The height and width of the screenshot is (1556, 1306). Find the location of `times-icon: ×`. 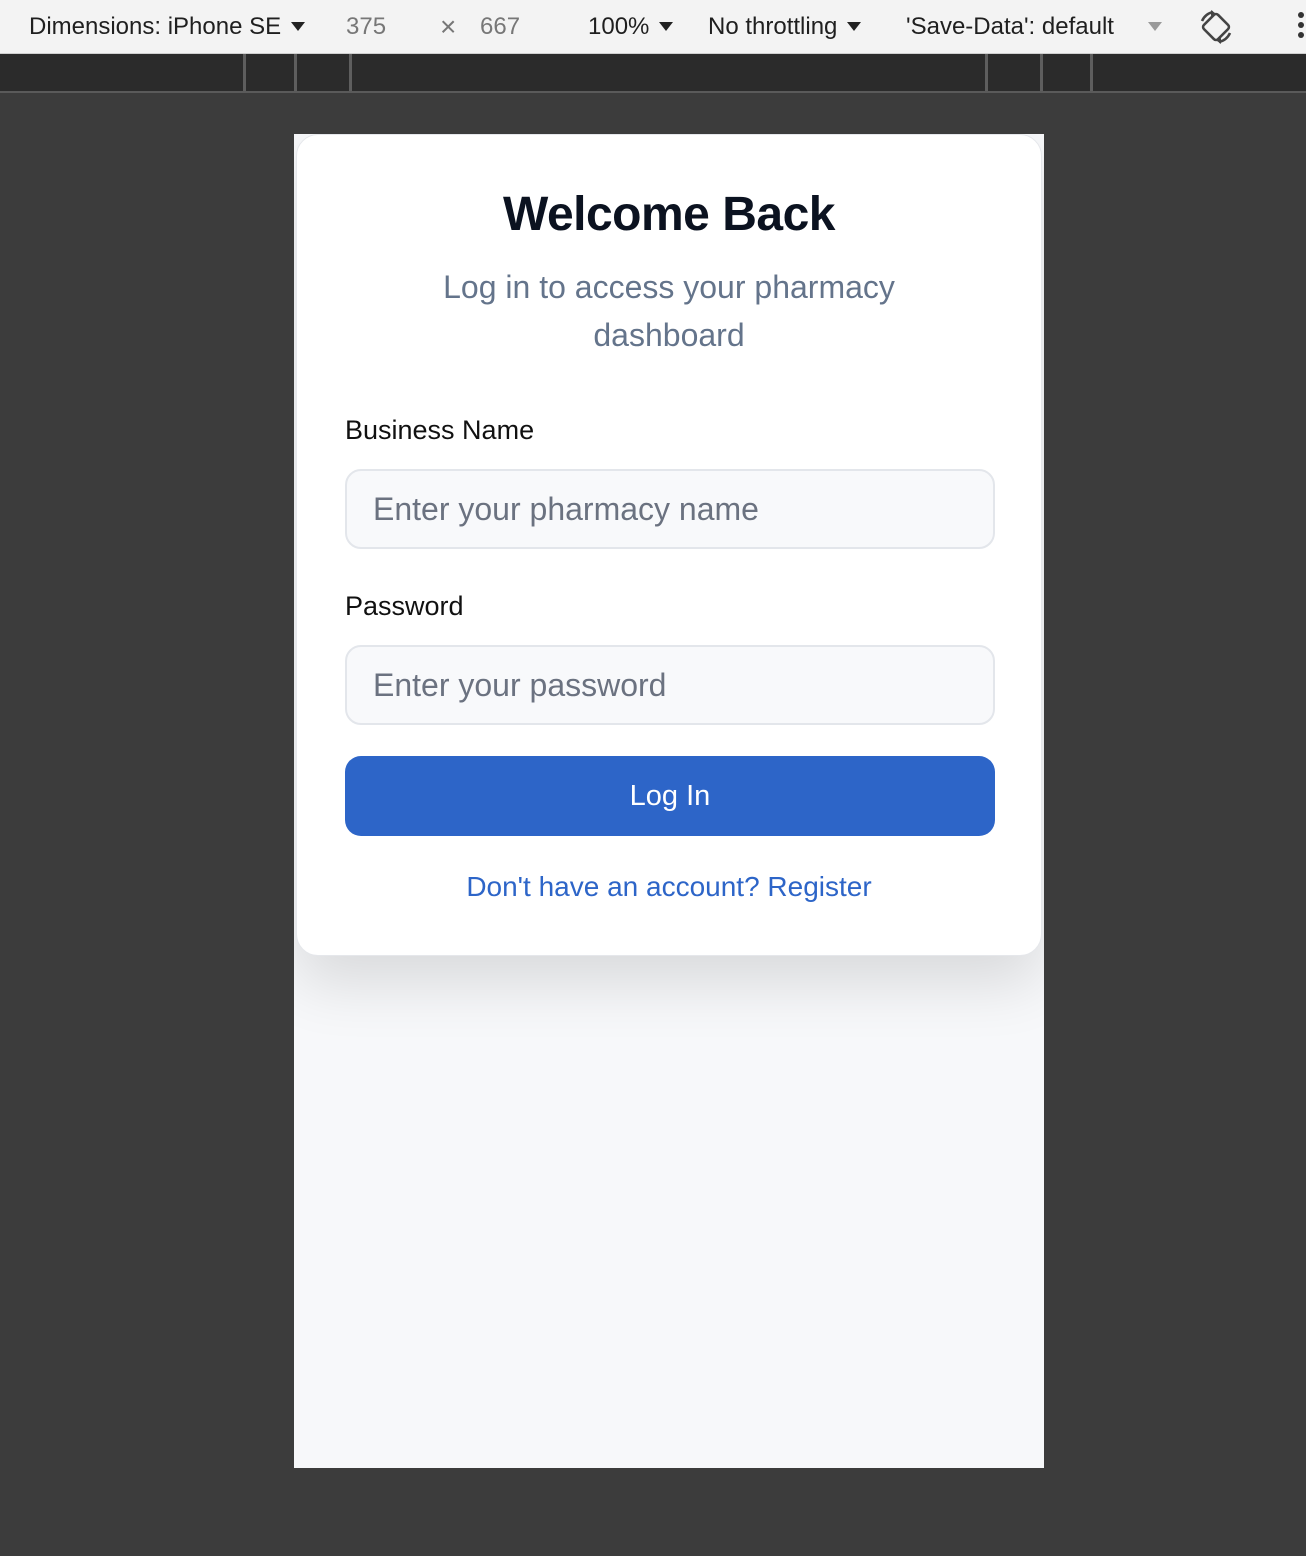

times-icon: × is located at coordinates (448, 26).